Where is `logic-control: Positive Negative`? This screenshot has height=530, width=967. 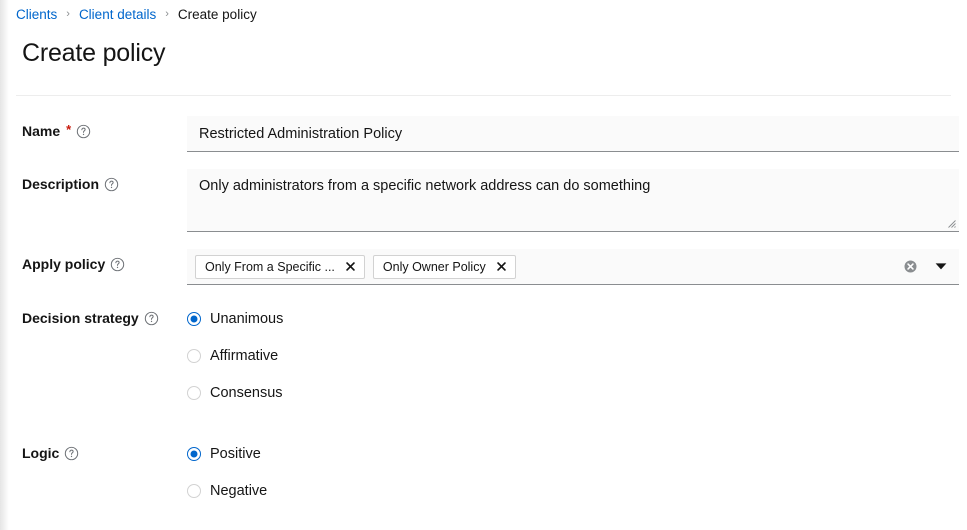
logic-control: Positive Negative is located at coordinates (573, 472).